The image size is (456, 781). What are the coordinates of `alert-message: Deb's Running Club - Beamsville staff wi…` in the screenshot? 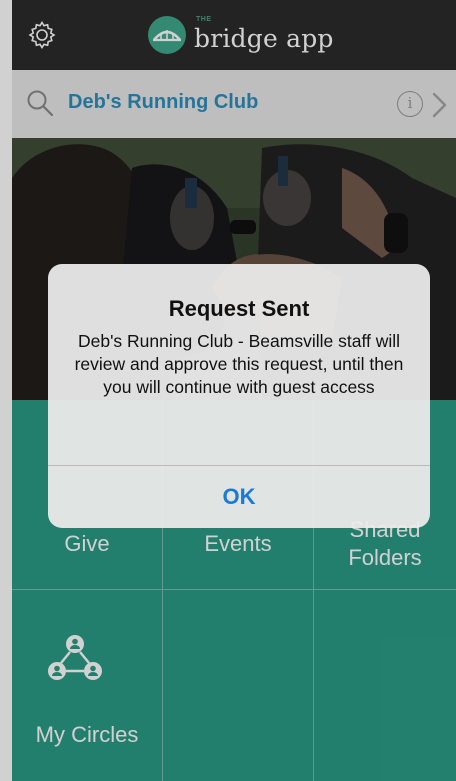 It's located at (239, 364).